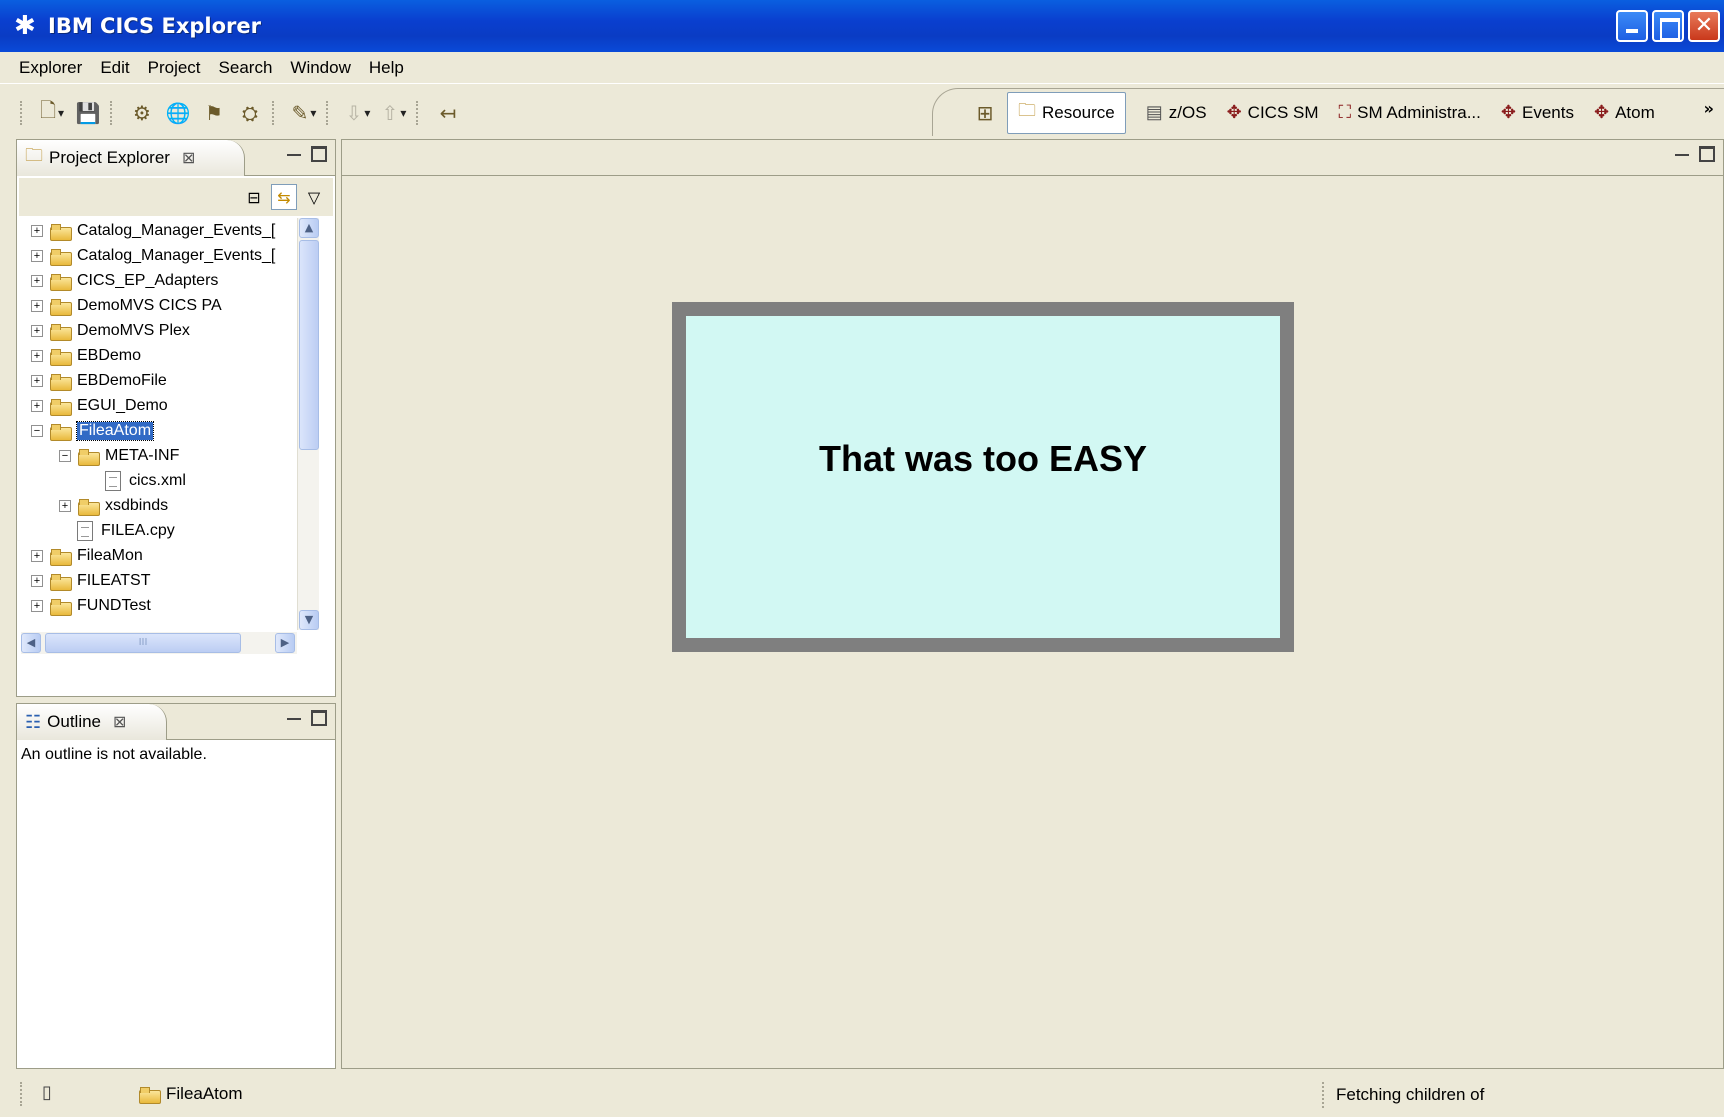 This screenshot has width=1724, height=1117. What do you see at coordinates (985, 113) in the screenshot?
I see `open-perspective-icon: ⊞` at bounding box center [985, 113].